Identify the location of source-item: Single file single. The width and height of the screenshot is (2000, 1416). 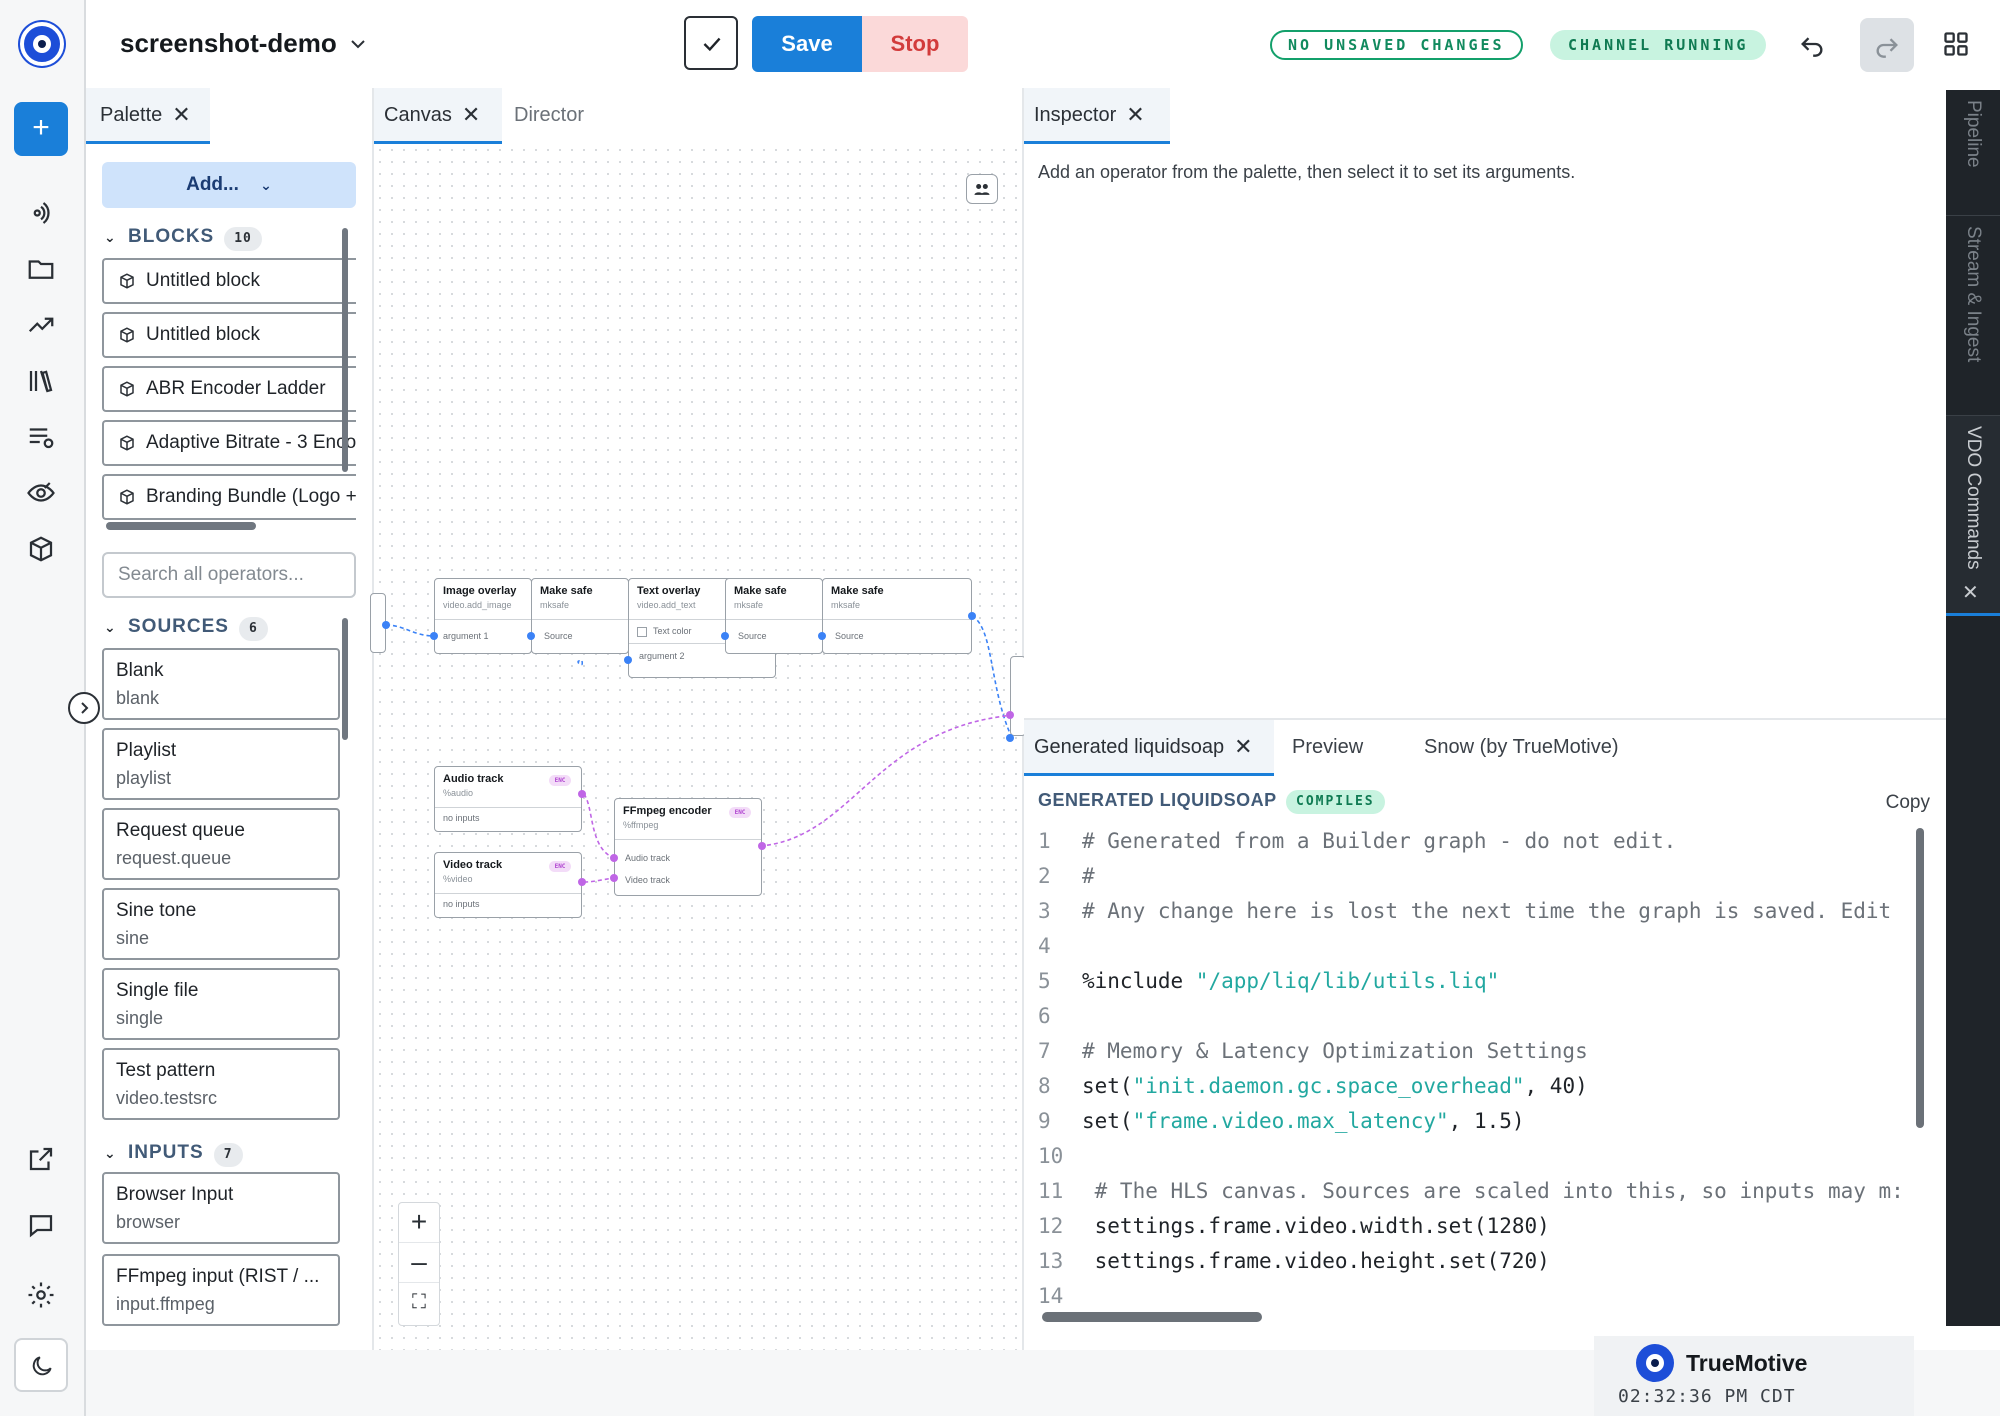
(221, 1004).